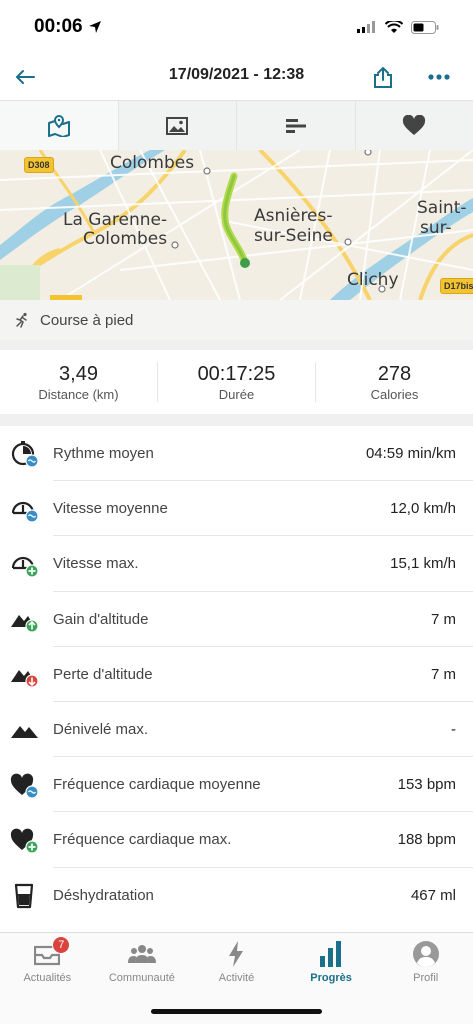 The height and width of the screenshot is (1024, 473). I want to click on summary-distance: 3,49 Distance (km), so click(79, 382).